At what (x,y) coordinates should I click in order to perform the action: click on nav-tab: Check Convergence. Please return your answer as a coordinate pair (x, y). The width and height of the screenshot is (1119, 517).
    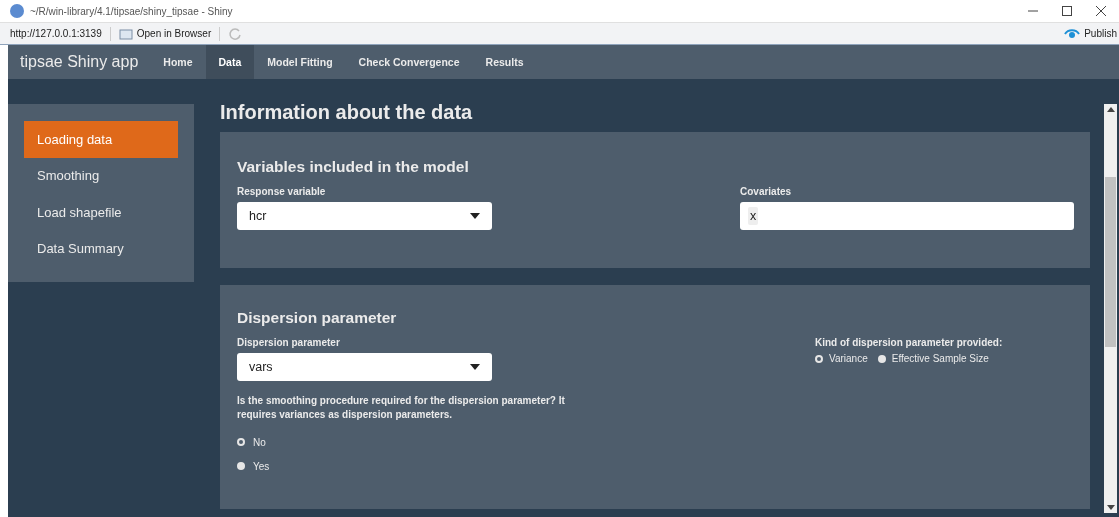
    Looking at the image, I should click on (409, 62).